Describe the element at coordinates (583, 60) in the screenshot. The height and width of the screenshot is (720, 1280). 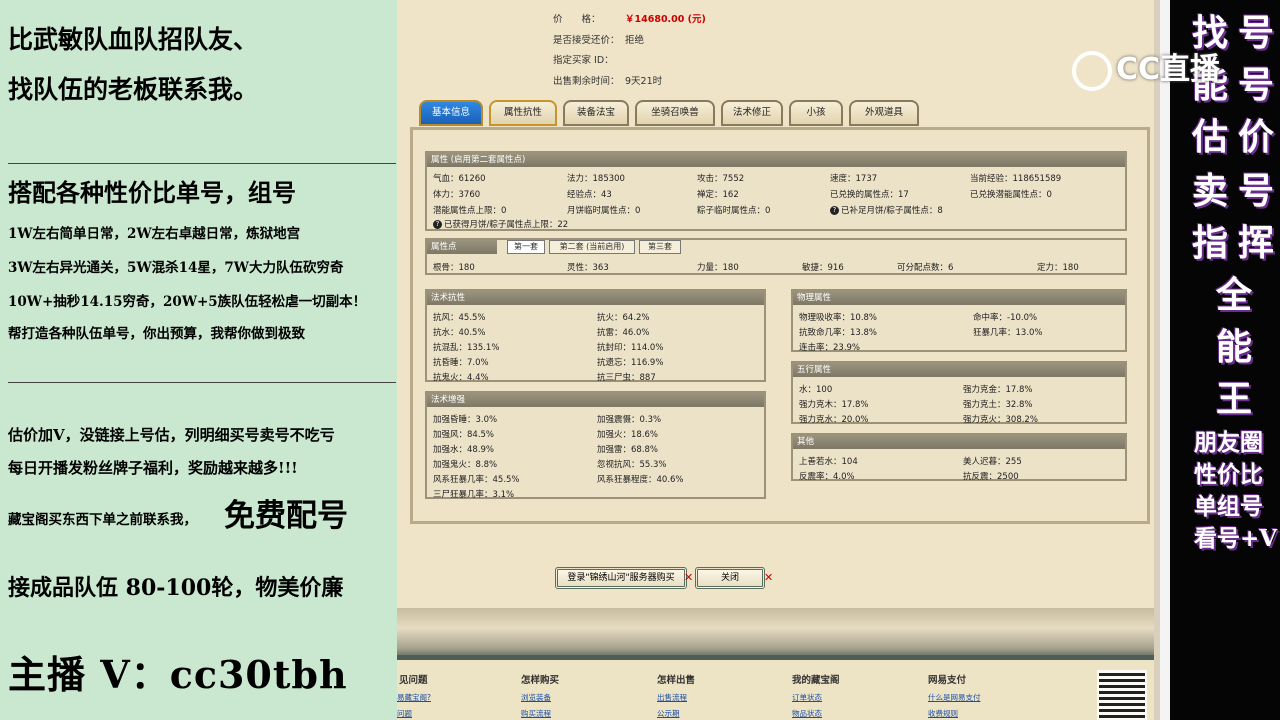
I see `buyer-row: 指定买家 ID：` at that location.